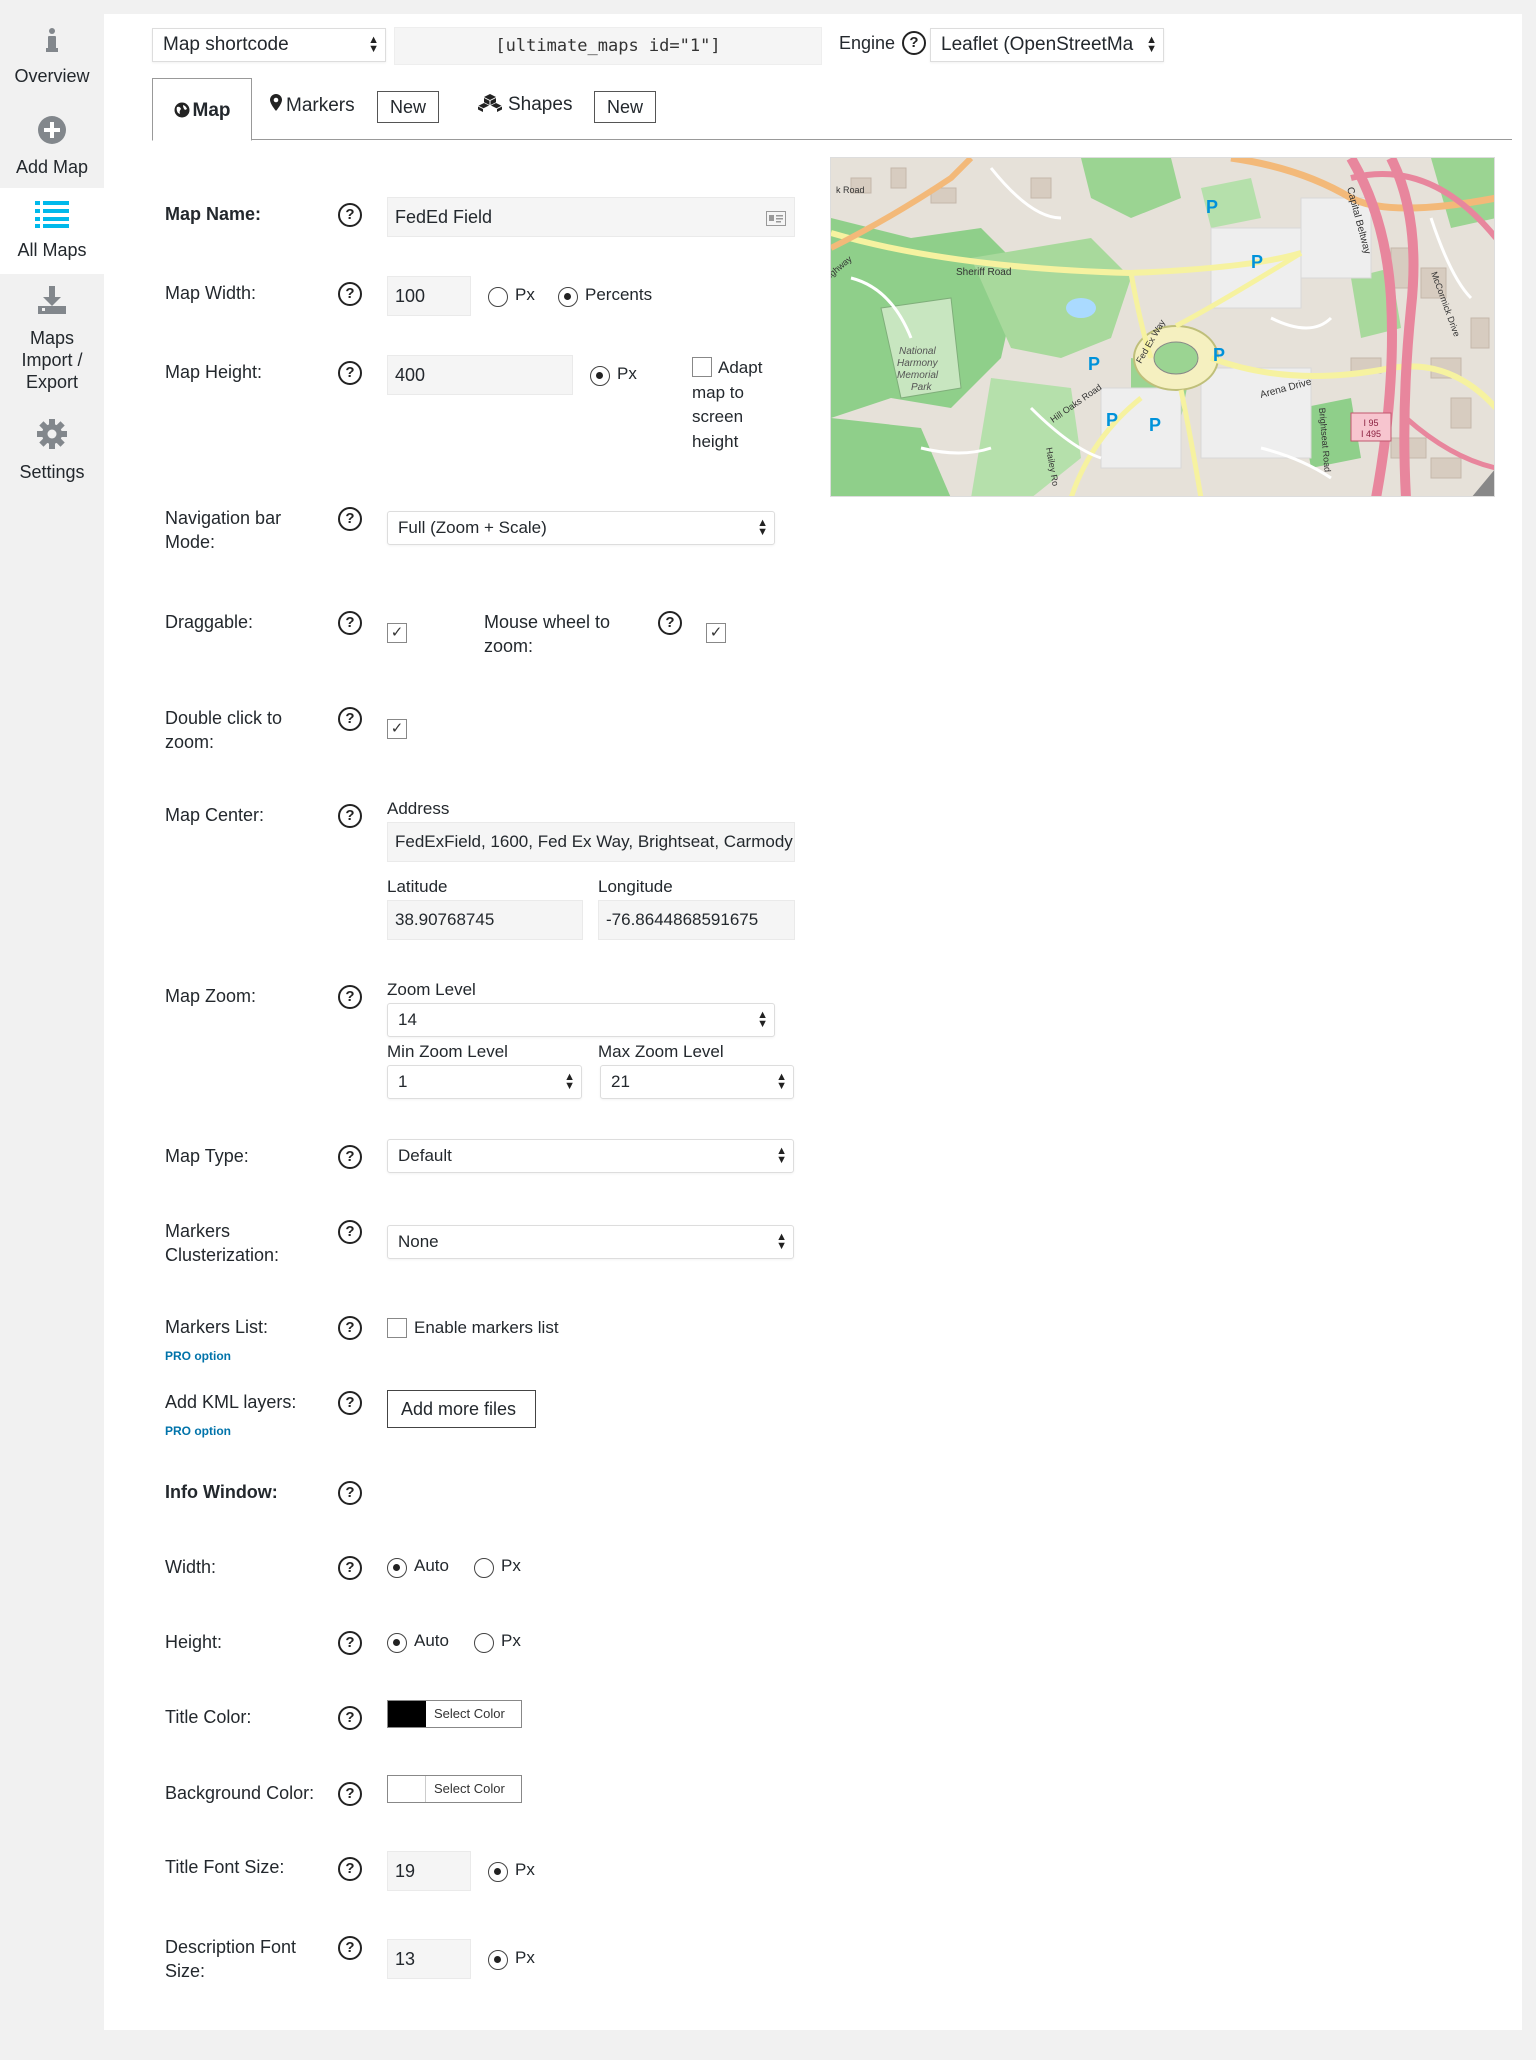 Image resolution: width=1536 pixels, height=2060 pixels. What do you see at coordinates (231, 1402) in the screenshot?
I see `kml-layers-label: Add KML layers:` at bounding box center [231, 1402].